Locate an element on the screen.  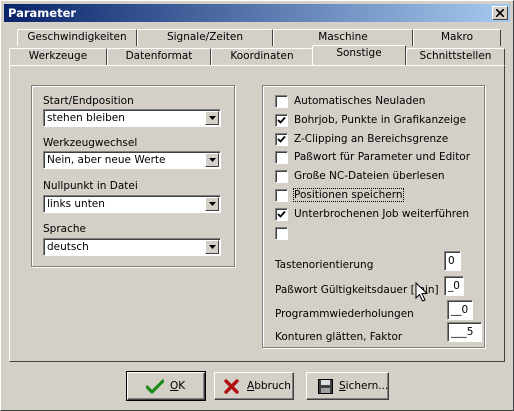
close-button is located at coordinates (500, 13).